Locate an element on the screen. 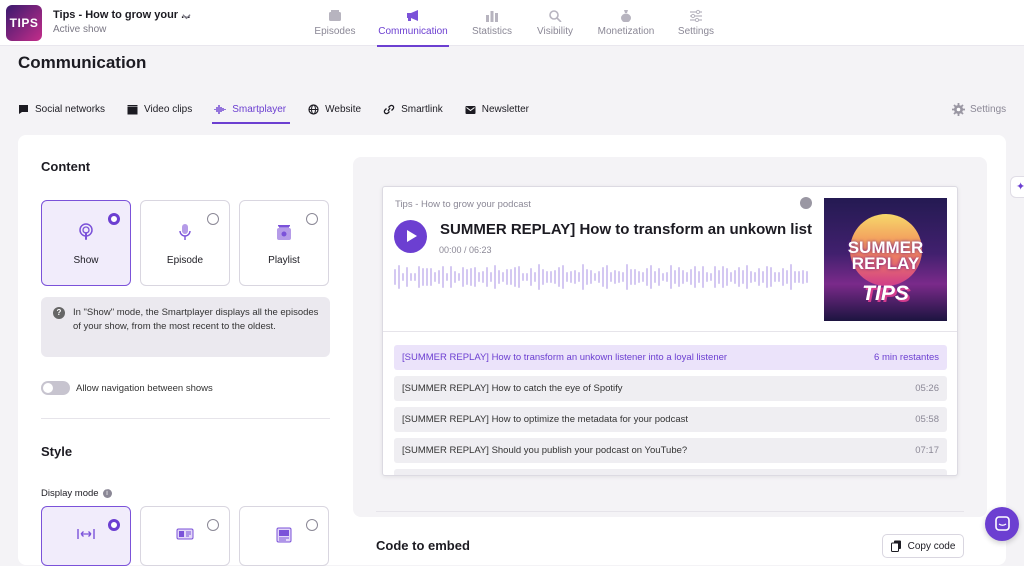 This screenshot has height=566, width=1024. copy-icon is located at coordinates (895, 546).